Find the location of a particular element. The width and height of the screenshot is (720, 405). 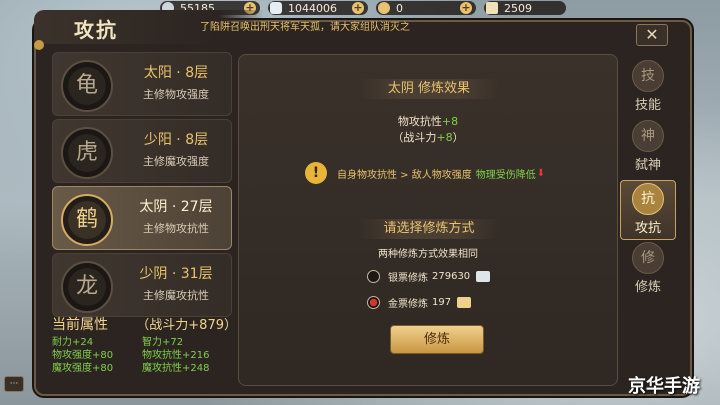

attributes-title: 当前属性 is located at coordinates (80, 325).